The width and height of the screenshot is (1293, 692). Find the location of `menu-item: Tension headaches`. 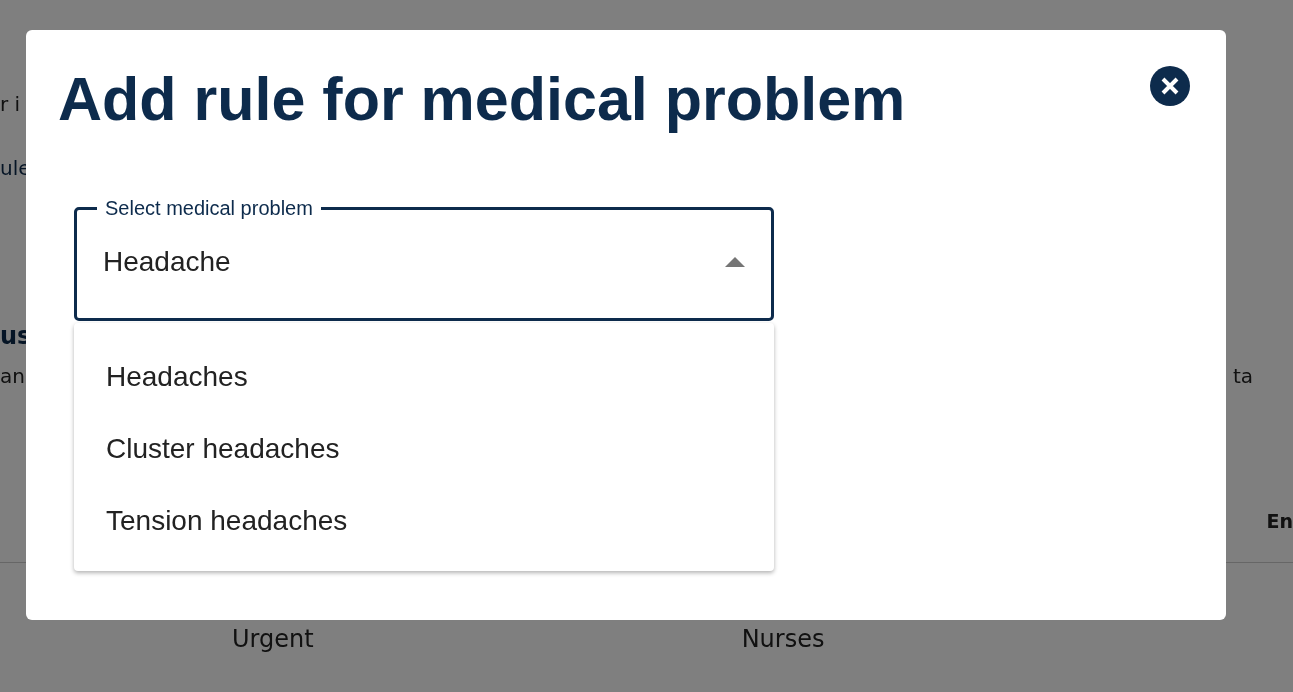

menu-item: Tension headaches is located at coordinates (424, 521).